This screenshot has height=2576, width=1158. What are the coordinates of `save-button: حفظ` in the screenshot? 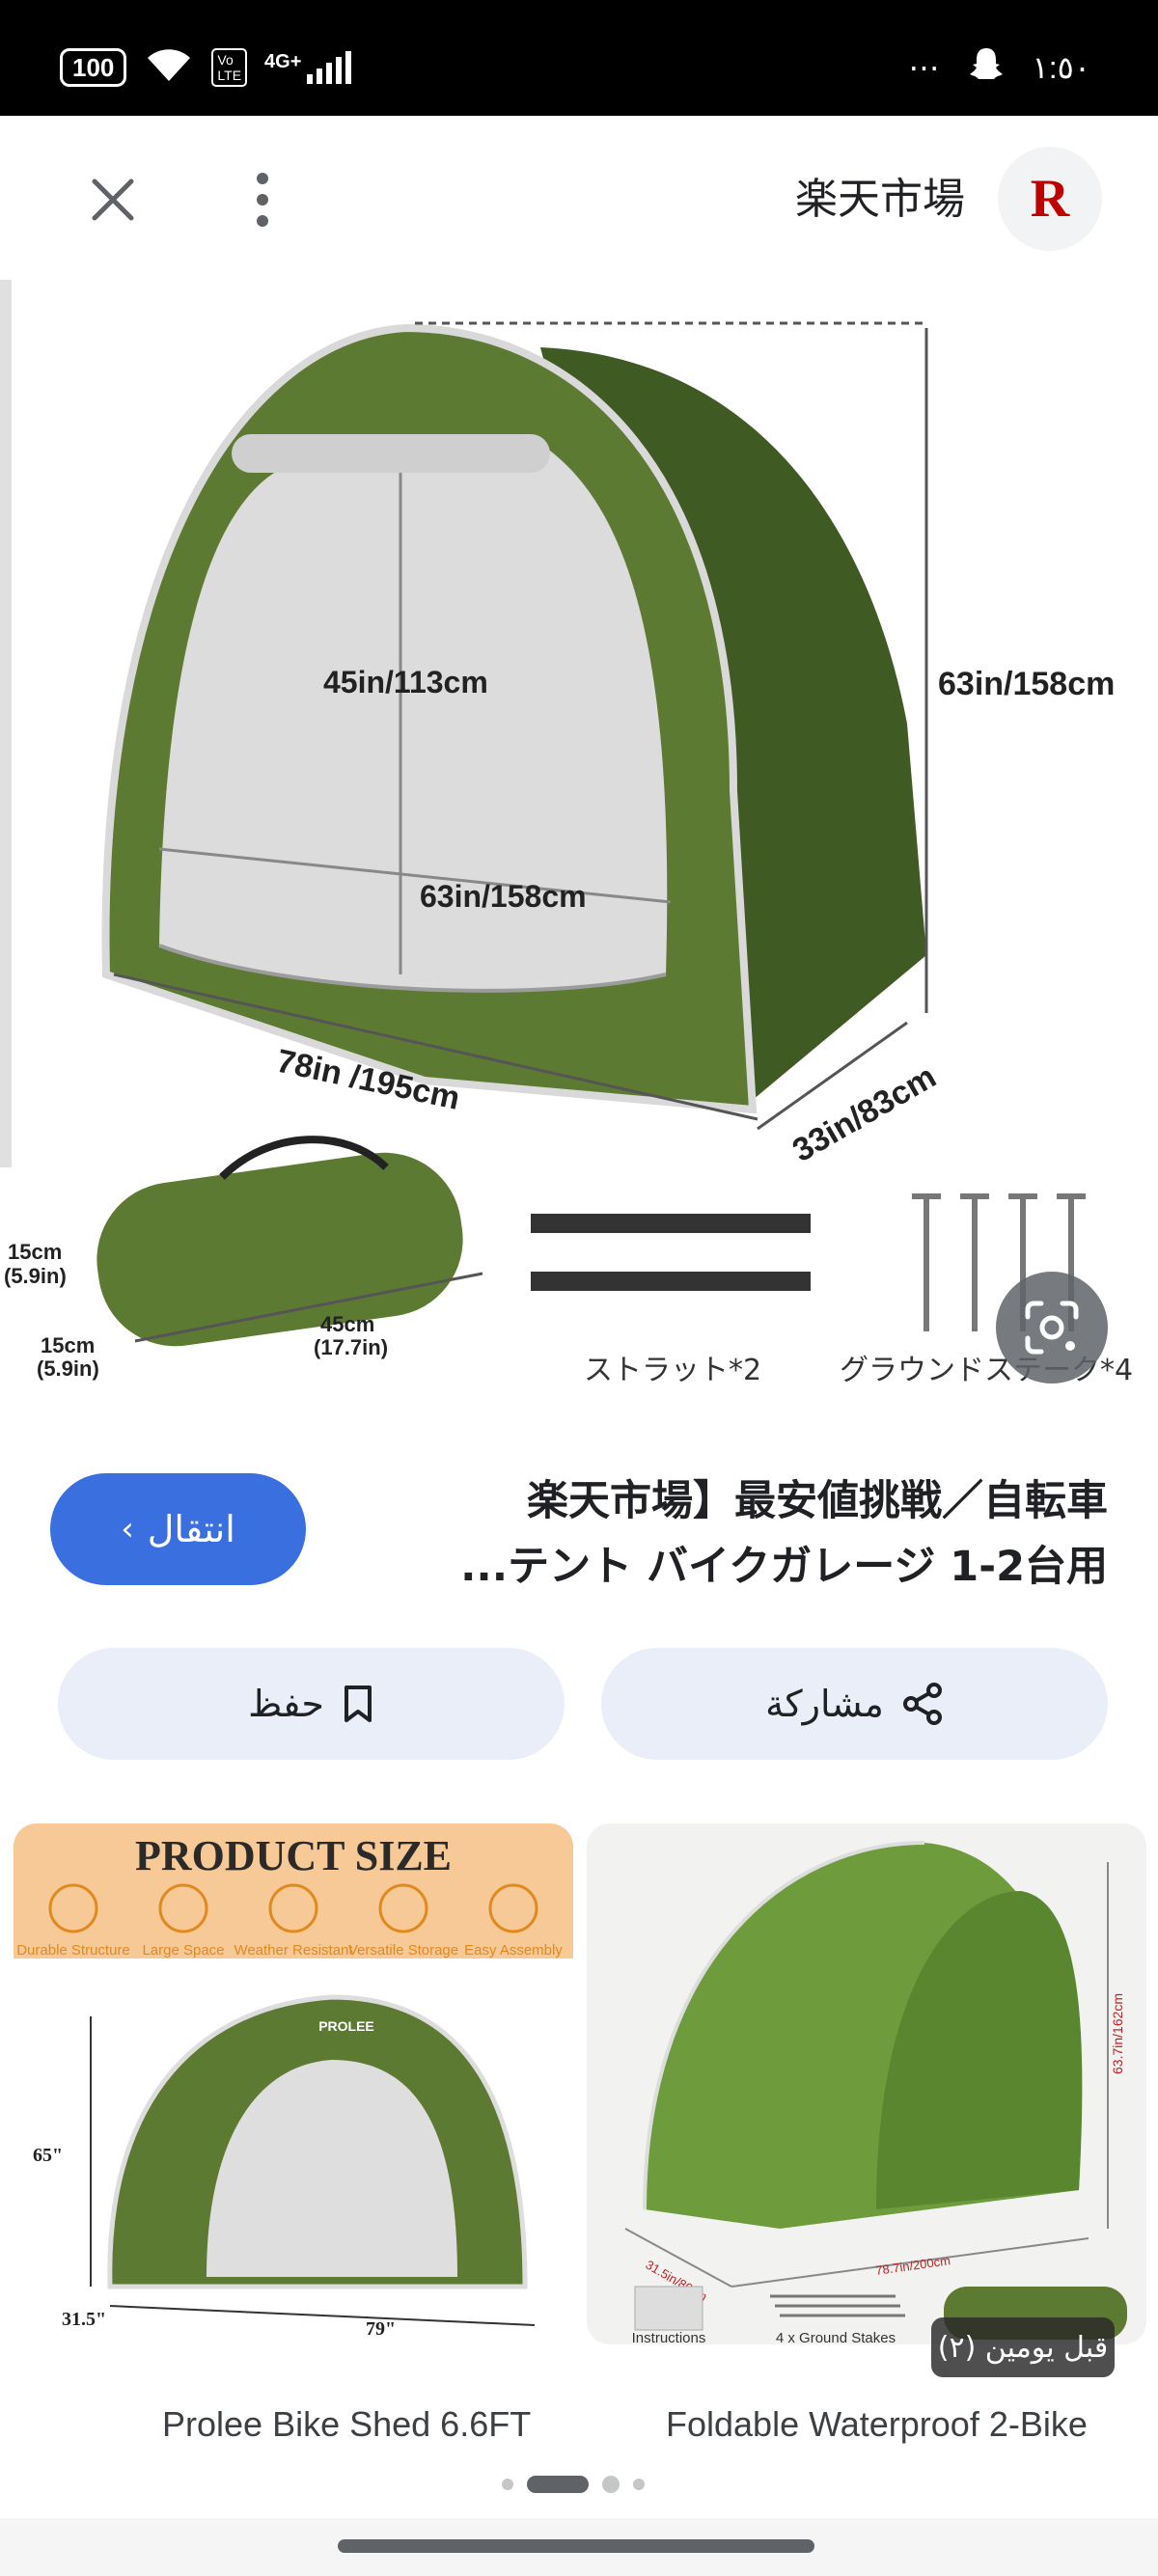 It's located at (311, 1704).